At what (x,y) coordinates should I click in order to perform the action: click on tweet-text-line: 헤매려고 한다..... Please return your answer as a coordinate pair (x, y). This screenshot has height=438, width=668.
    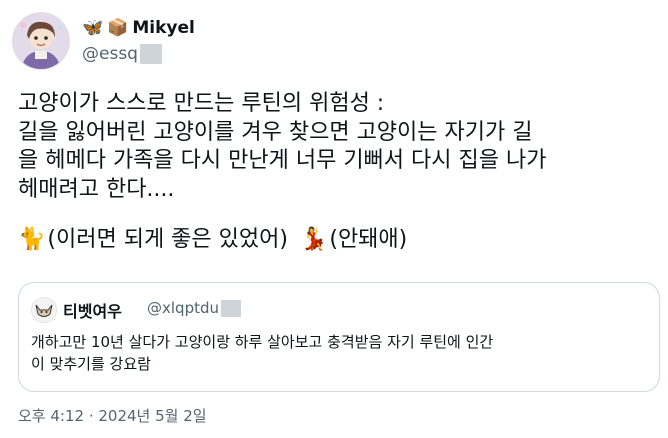
    Looking at the image, I should click on (96, 189).